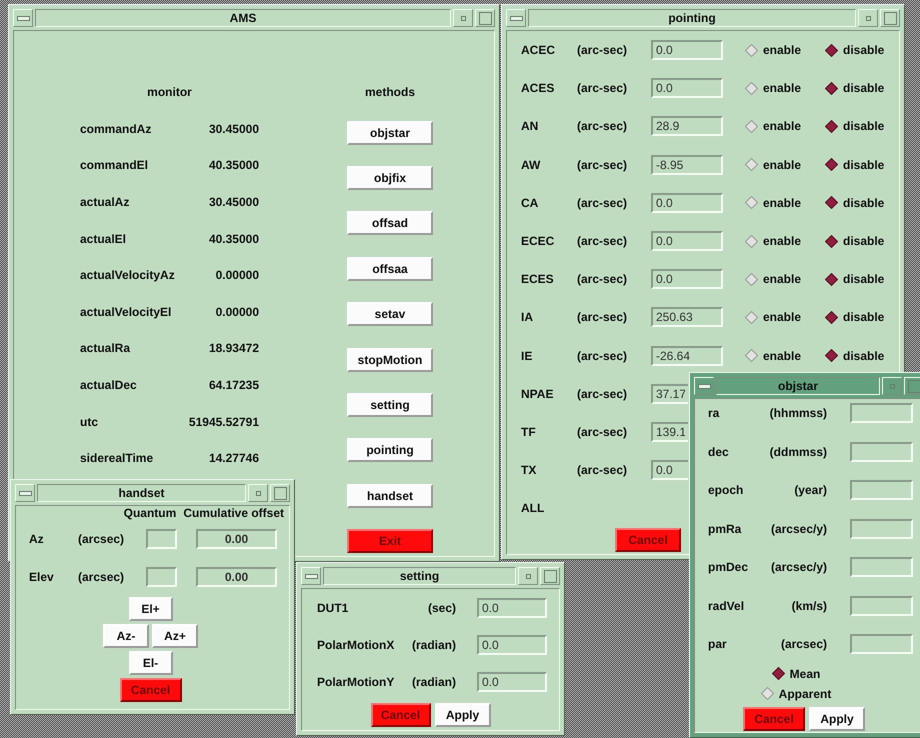 This screenshot has height=738, width=920. I want to click on push-button: objfix, so click(390, 178).